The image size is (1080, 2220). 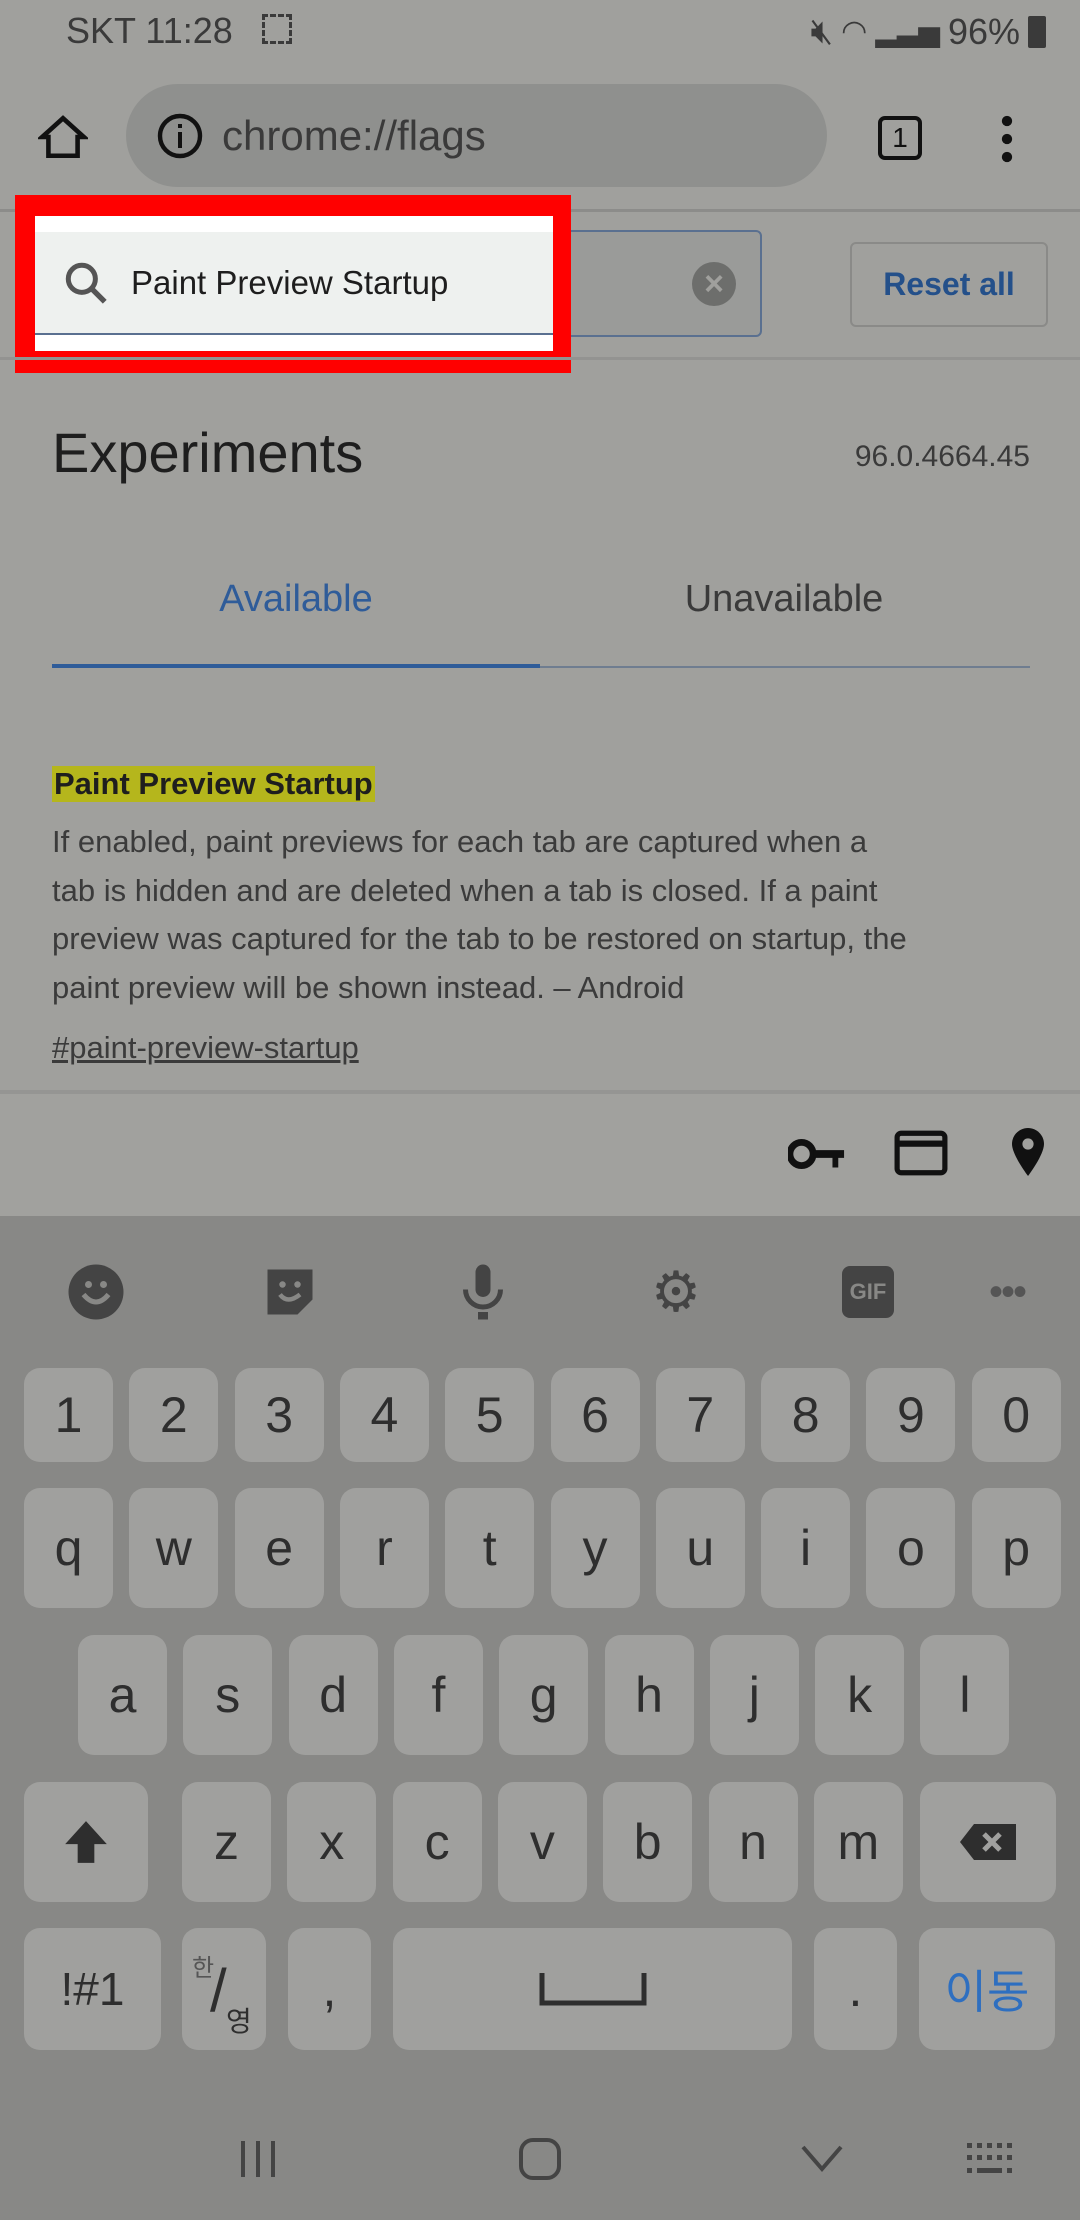 I want to click on info-icon, so click(x=180, y=136).